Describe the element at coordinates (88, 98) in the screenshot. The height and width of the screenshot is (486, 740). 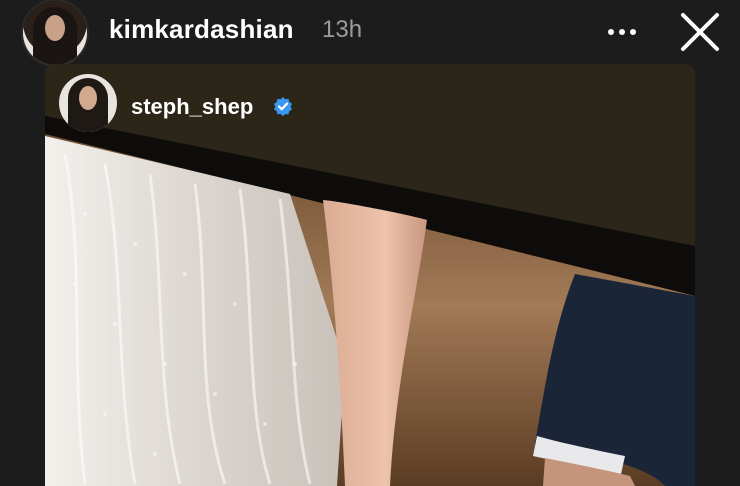
I see `reshare-avatar-face` at that location.